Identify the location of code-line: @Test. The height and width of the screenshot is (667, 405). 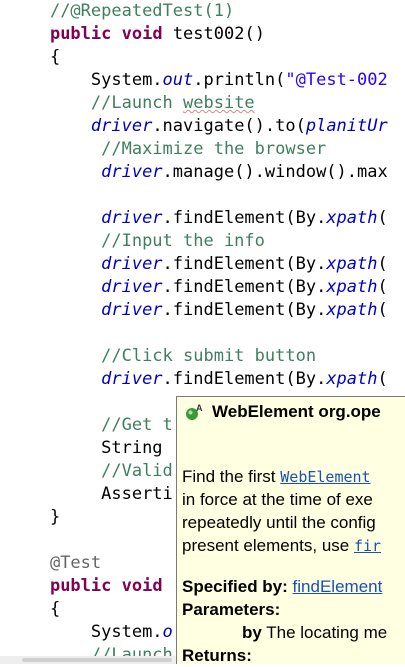
(55, 563).